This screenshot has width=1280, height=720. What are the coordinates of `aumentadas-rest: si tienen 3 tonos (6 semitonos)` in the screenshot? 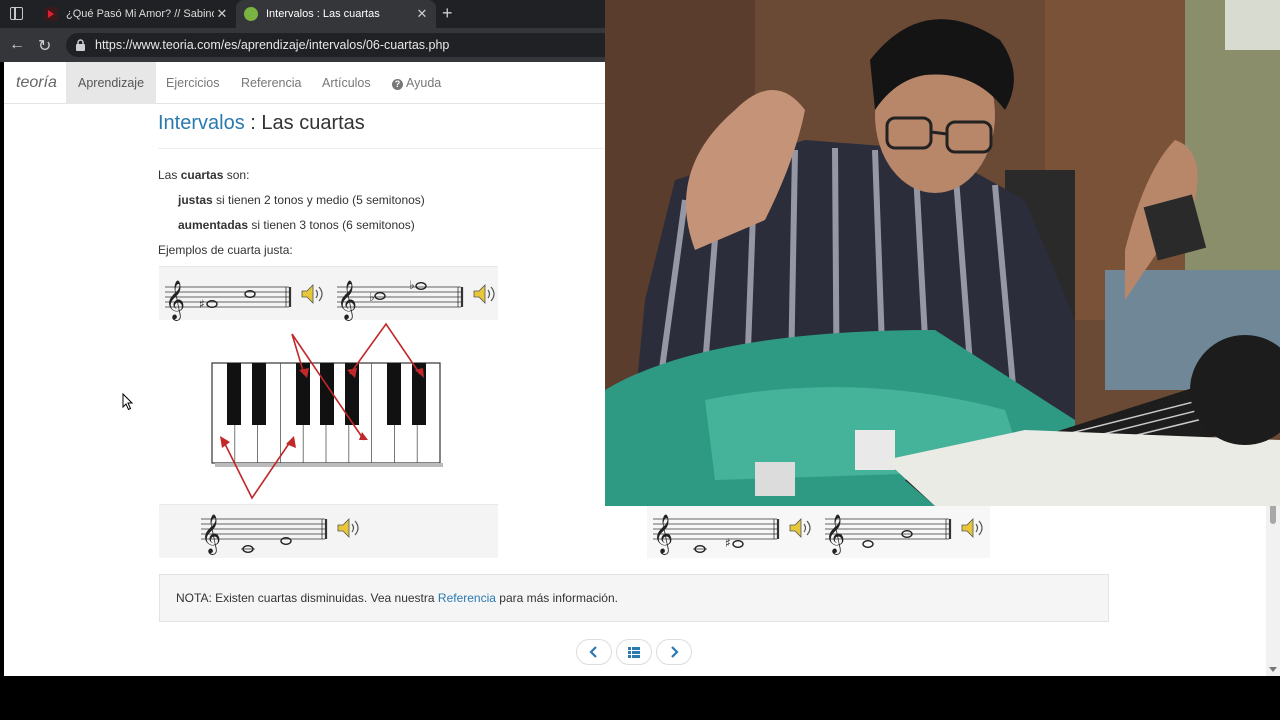 It's located at (331, 225).